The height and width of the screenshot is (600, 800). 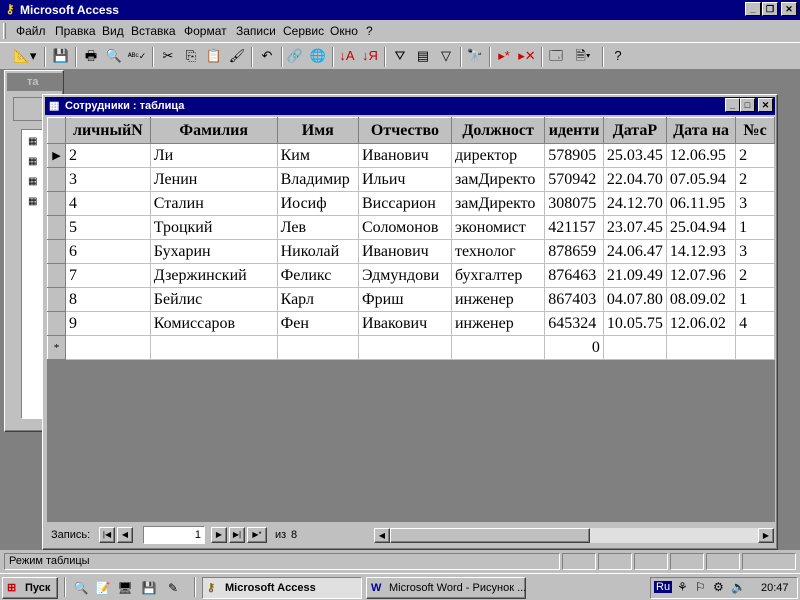 I want to click on copy-icon: ⎘, so click(x=191, y=57).